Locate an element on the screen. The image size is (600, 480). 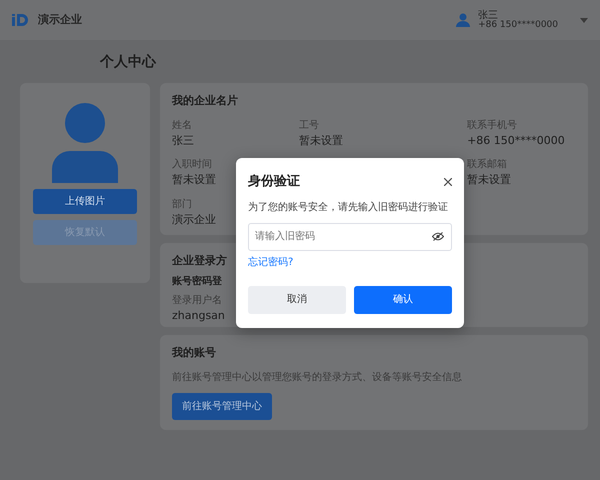
field-label: 联系邮箱 is located at coordinates (487, 165).